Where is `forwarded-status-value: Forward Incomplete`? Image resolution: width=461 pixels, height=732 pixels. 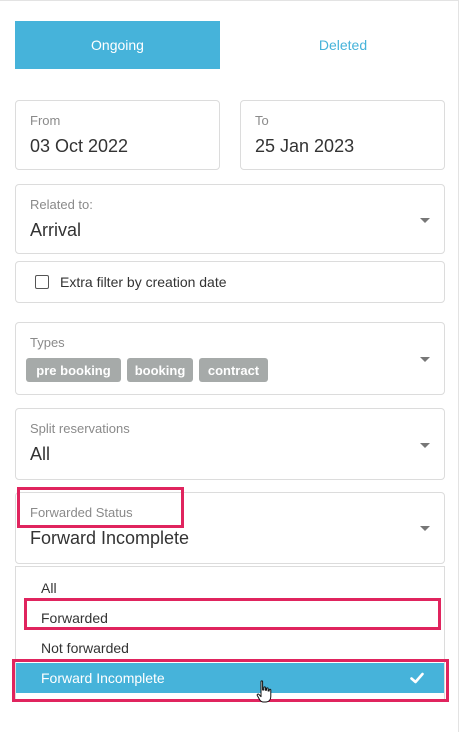
forwarded-status-value: Forward Incomplete is located at coordinates (110, 538).